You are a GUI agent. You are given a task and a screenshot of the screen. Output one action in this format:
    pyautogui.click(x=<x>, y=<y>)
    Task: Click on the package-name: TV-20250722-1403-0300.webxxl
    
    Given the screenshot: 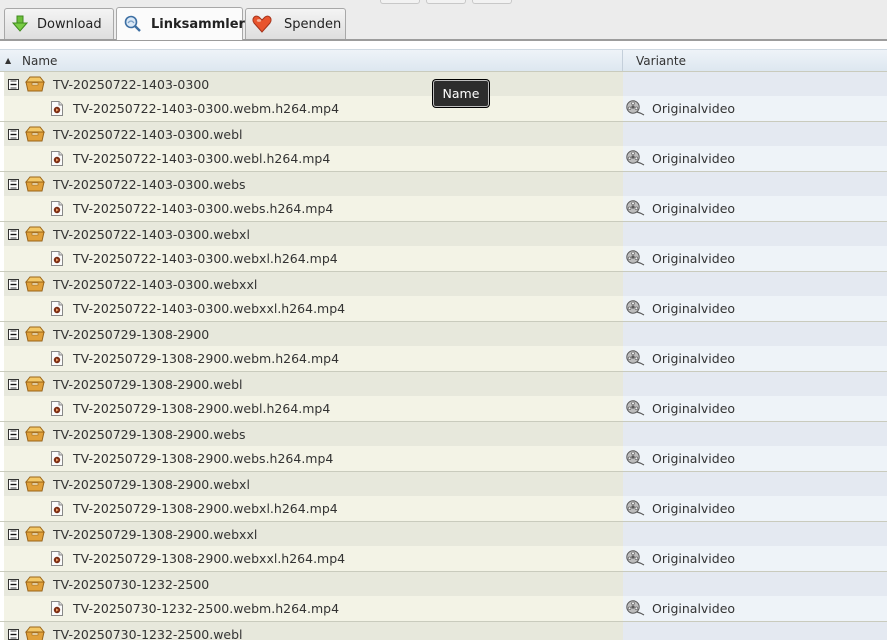 What is the action you would take?
    pyautogui.click(x=155, y=284)
    